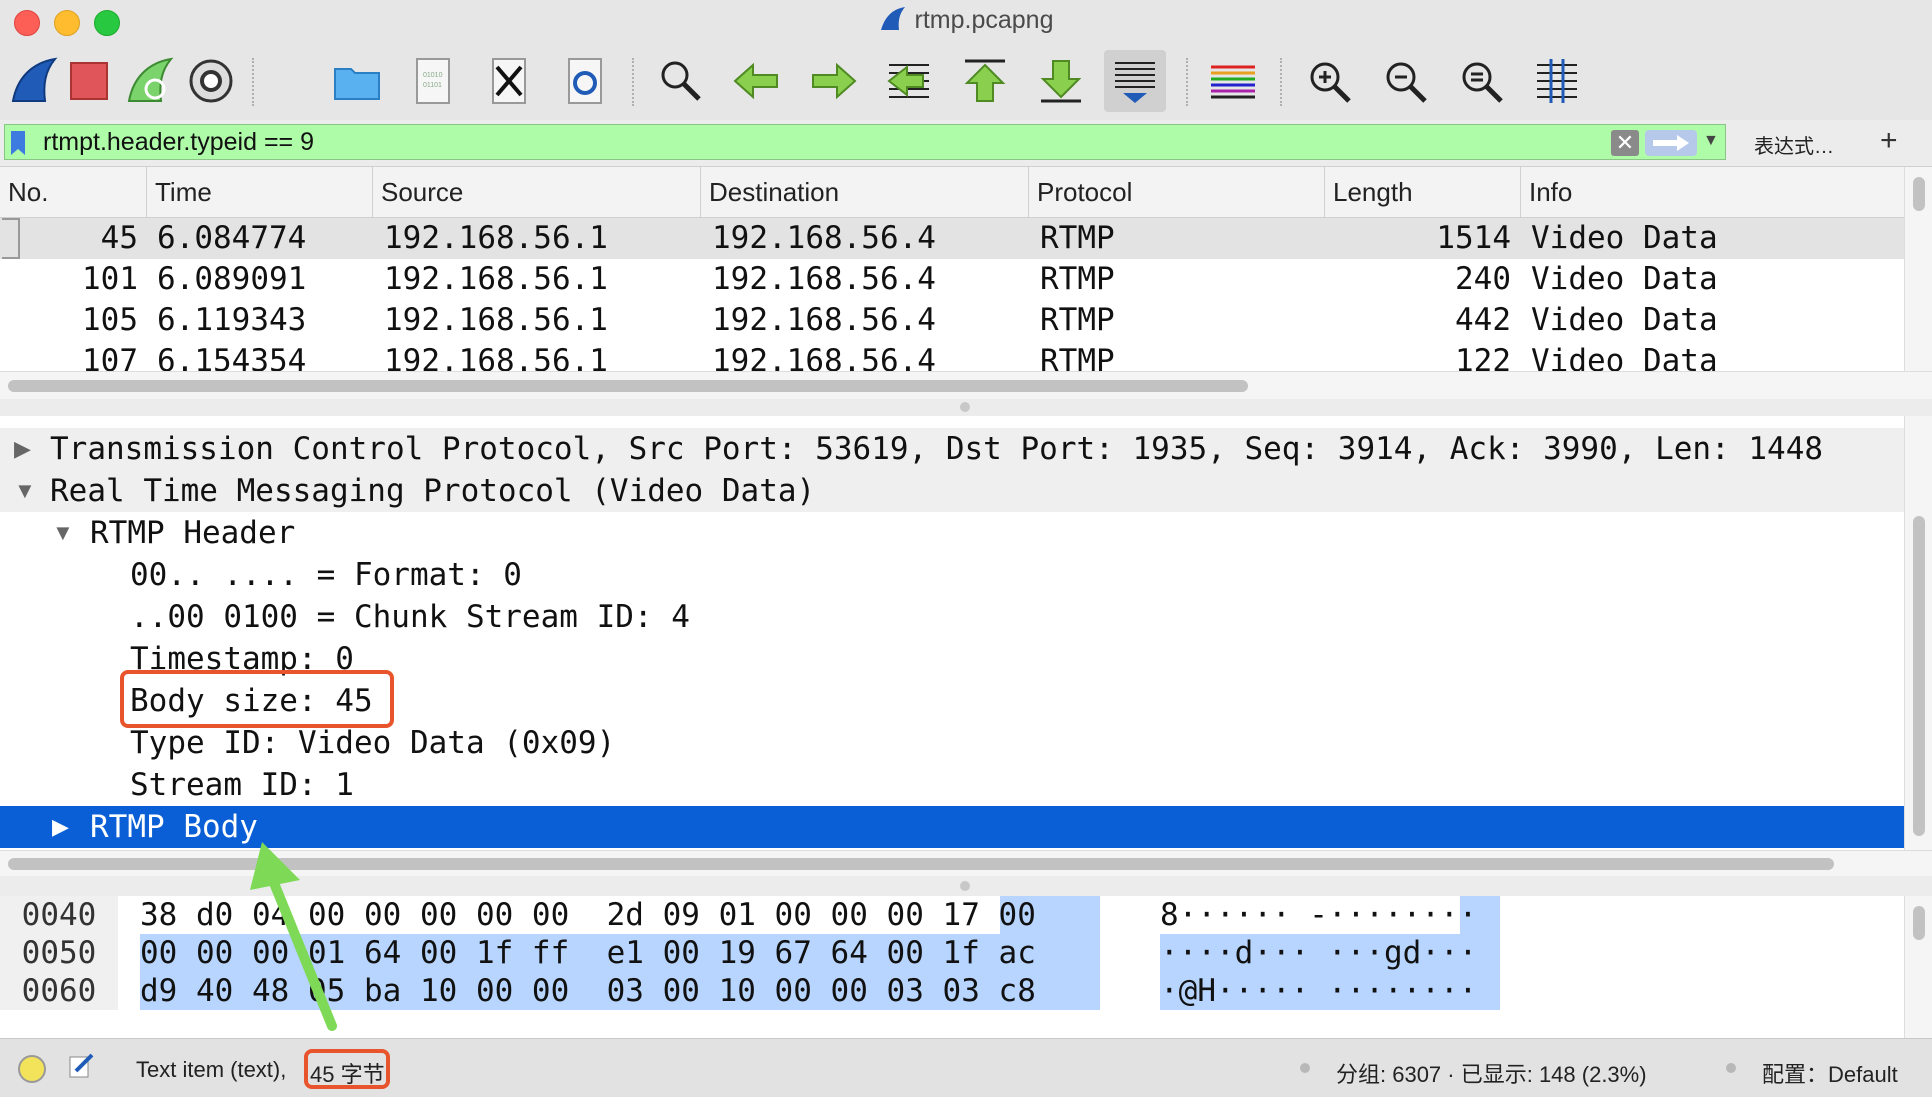 This screenshot has width=1932, height=1097. I want to click on main-toolbar: 01010 01101, so click(966, 82).